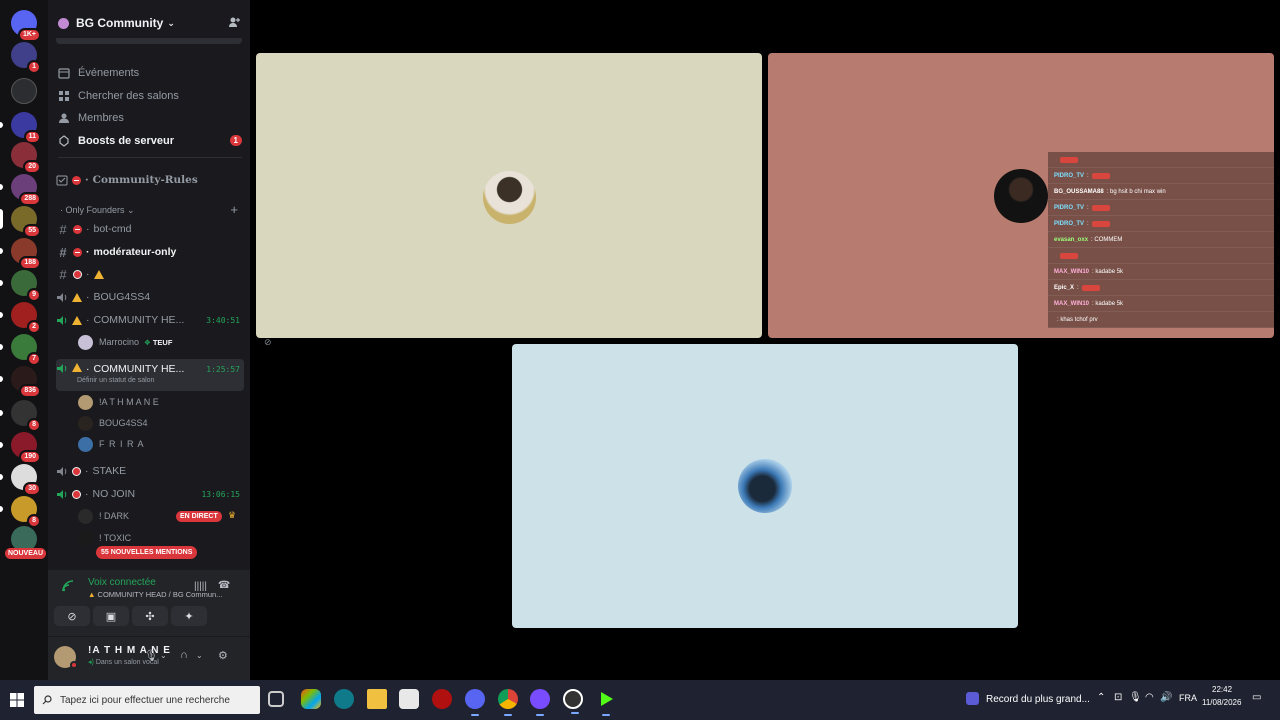 The height and width of the screenshot is (720, 1280). I want to click on soundboard-button: ✦, so click(189, 616).